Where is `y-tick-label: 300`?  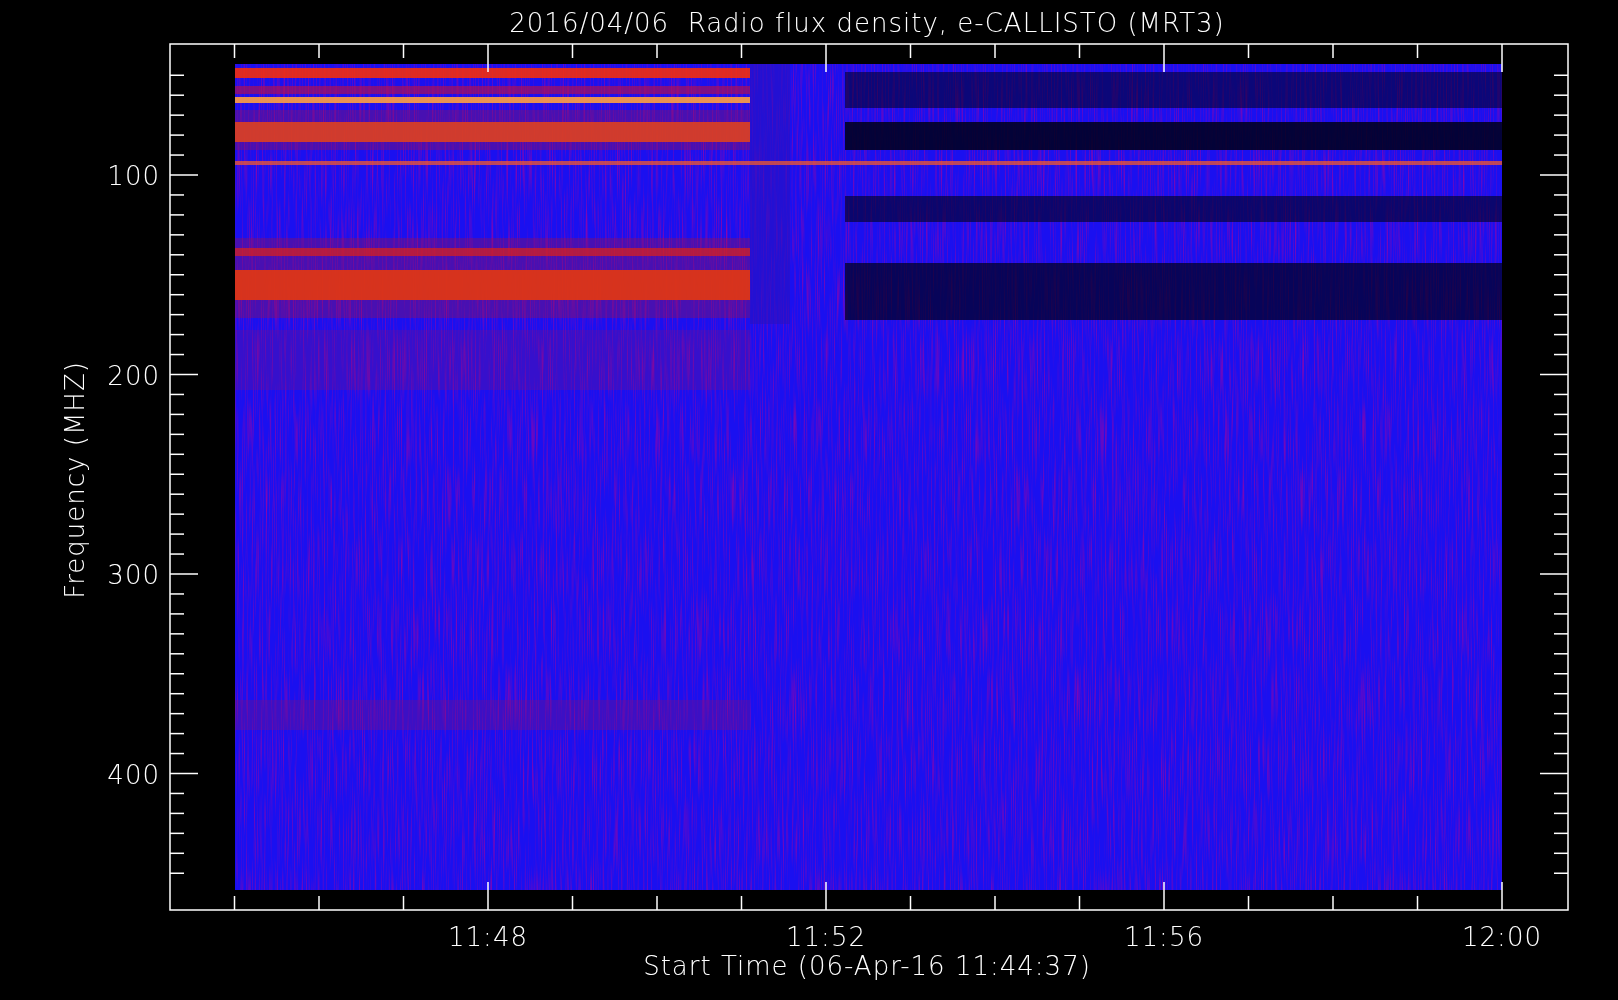
y-tick-label: 300 is located at coordinates (133, 575).